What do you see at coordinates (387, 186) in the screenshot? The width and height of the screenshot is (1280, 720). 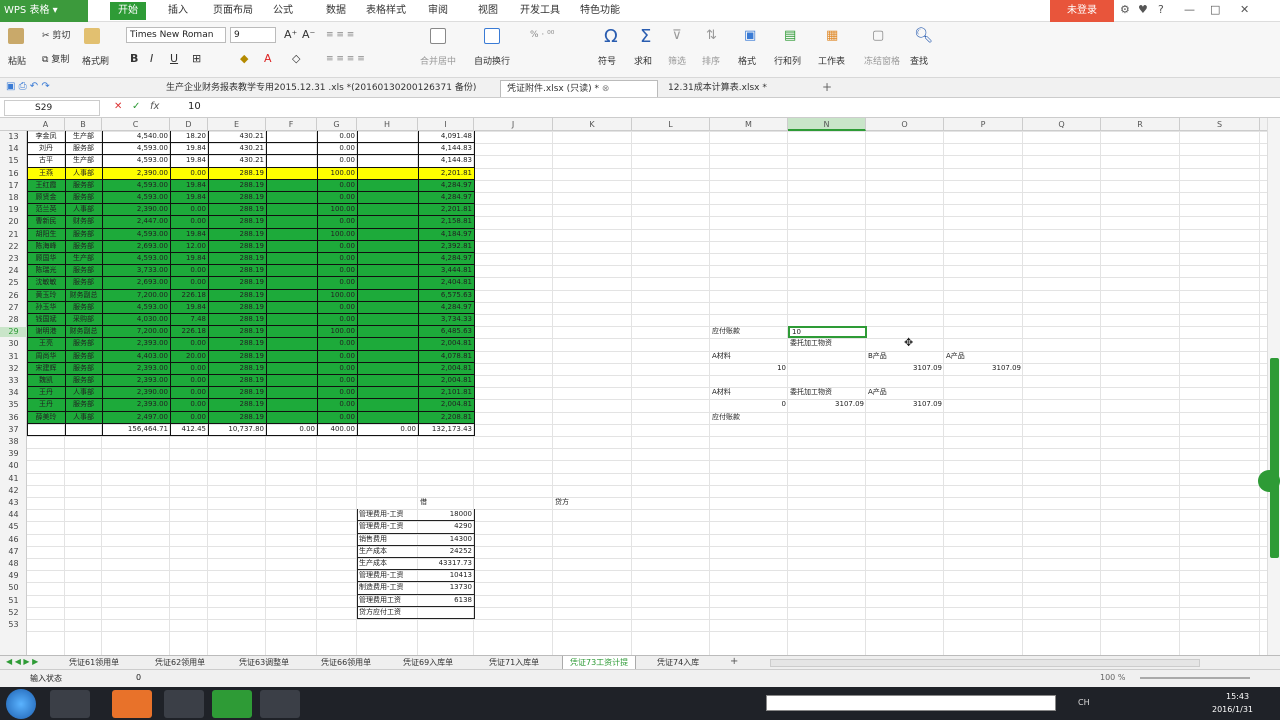 I see `cell-H17` at bounding box center [387, 186].